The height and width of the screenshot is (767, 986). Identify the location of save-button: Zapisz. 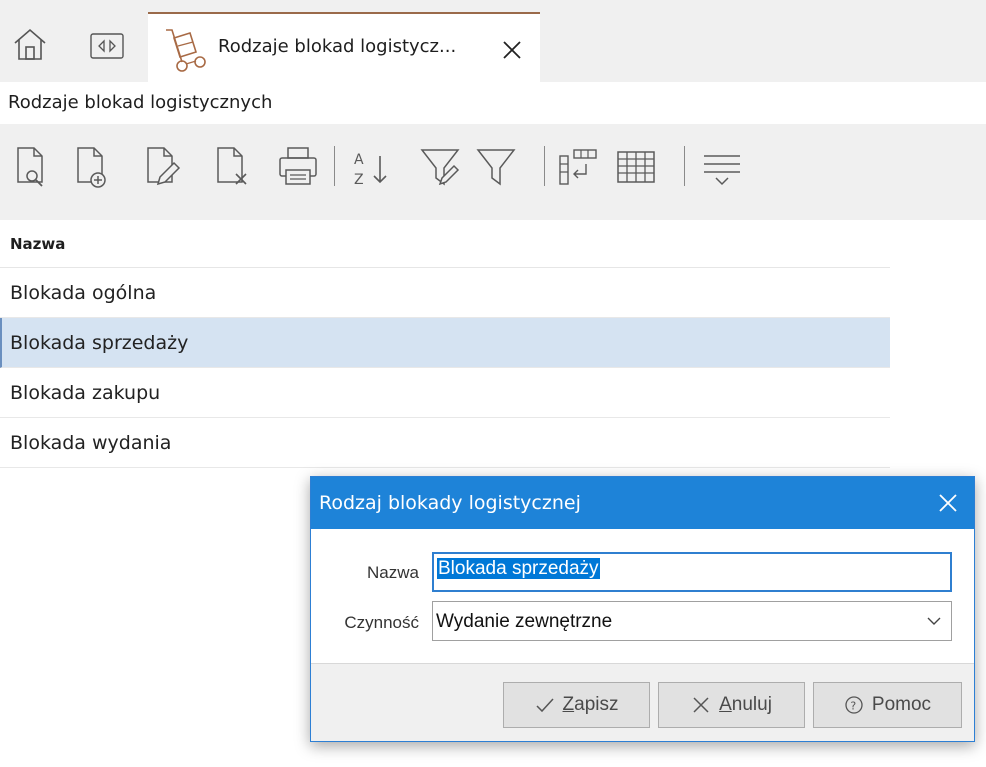
(576, 705).